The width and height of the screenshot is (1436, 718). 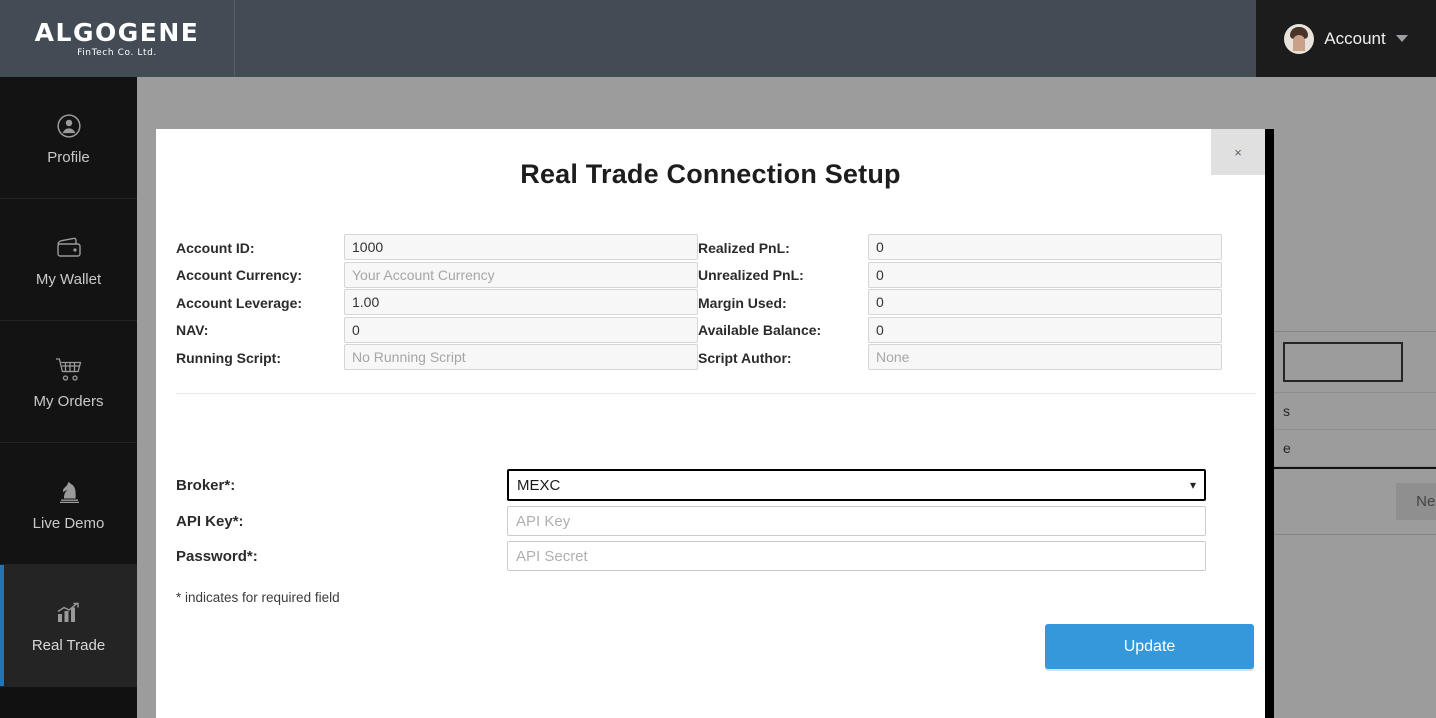 What do you see at coordinates (1355, 38) in the screenshot?
I see `account-menu-label: Account` at bounding box center [1355, 38].